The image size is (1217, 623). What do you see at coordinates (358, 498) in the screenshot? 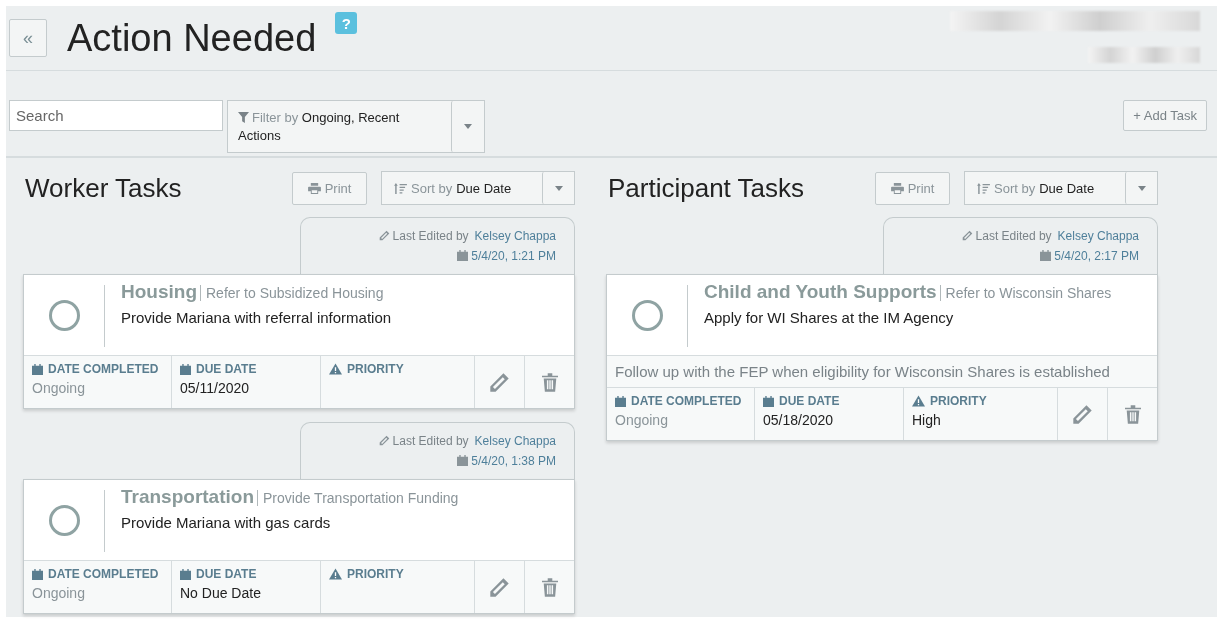
I see `task-subcategory: Provide Transportation Funding` at bounding box center [358, 498].